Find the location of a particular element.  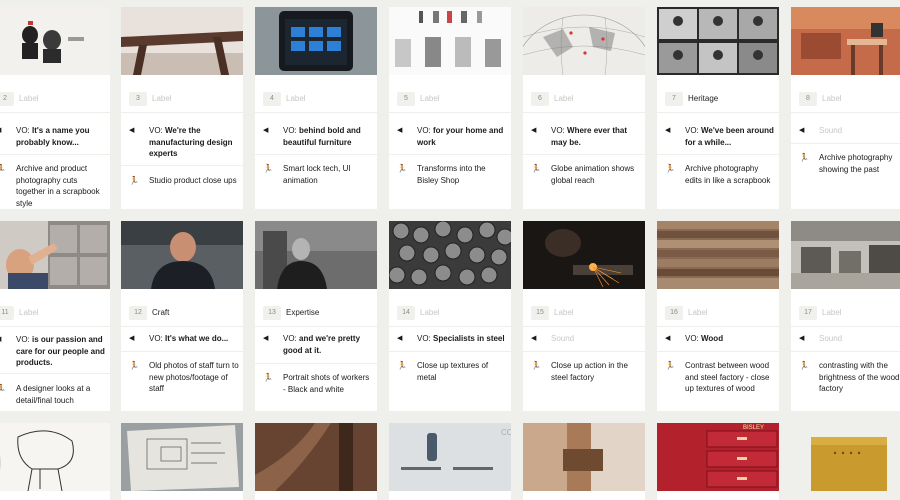

card-number: 7 is located at coordinates (674, 99).